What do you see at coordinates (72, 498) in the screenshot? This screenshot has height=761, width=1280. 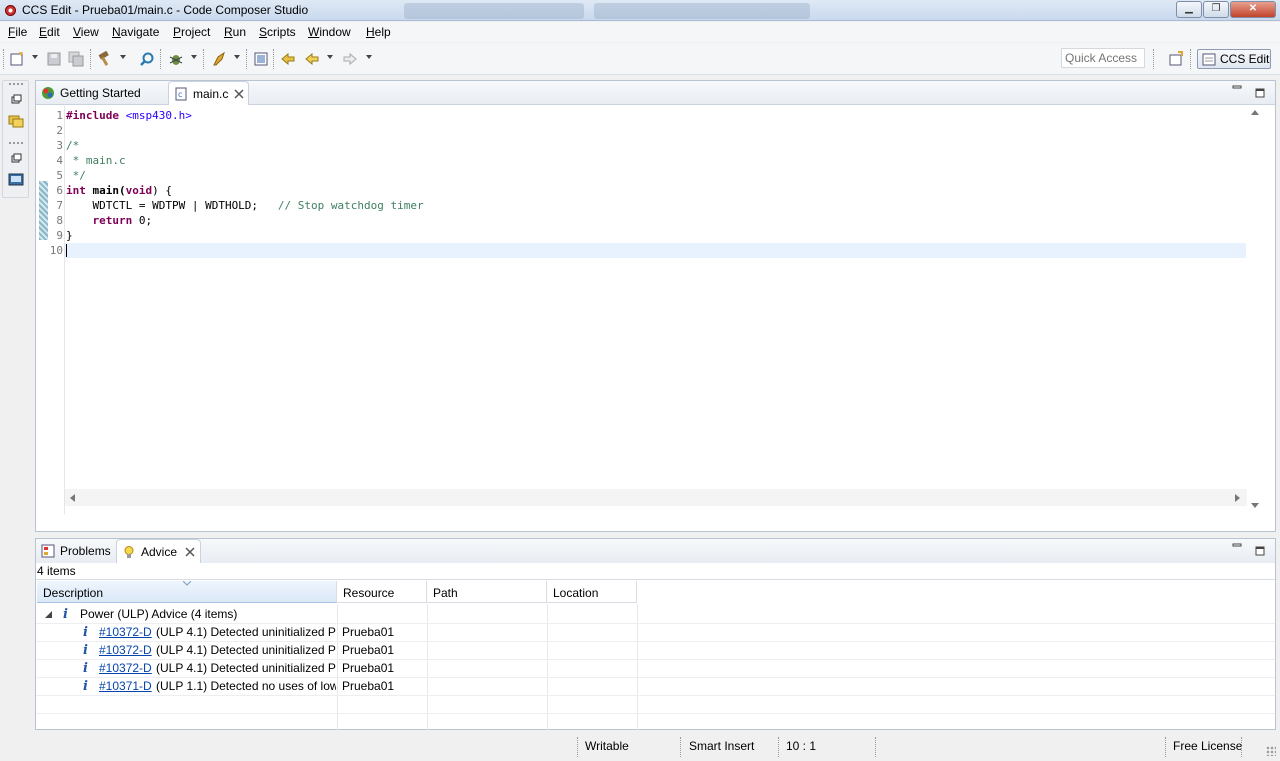 I see `scroll-left-icon` at bounding box center [72, 498].